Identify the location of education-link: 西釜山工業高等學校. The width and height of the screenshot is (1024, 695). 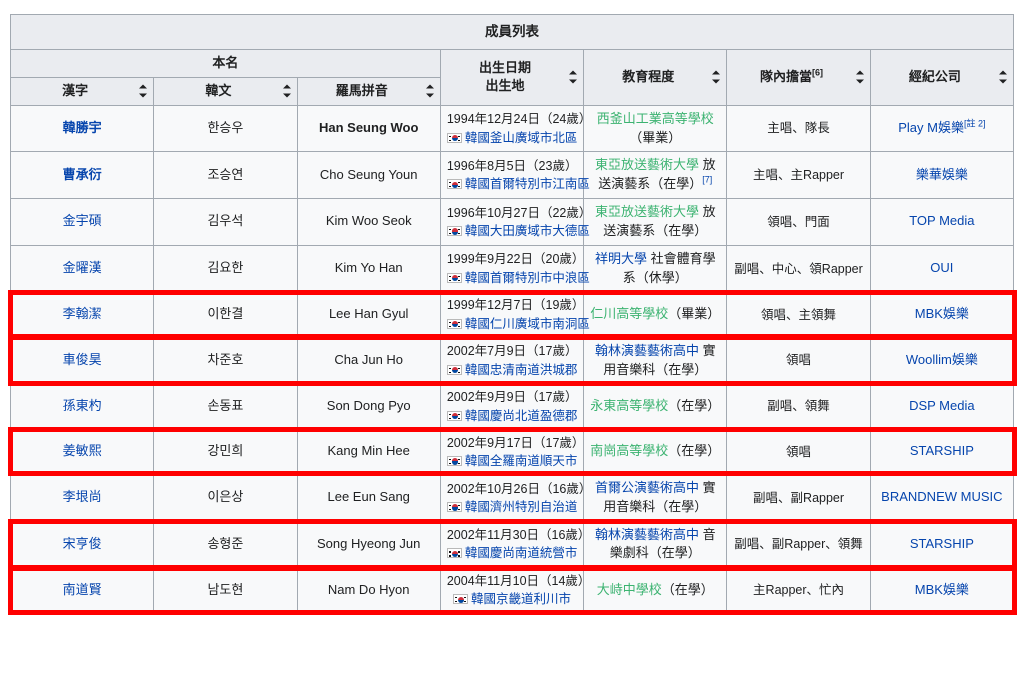
(655, 118).